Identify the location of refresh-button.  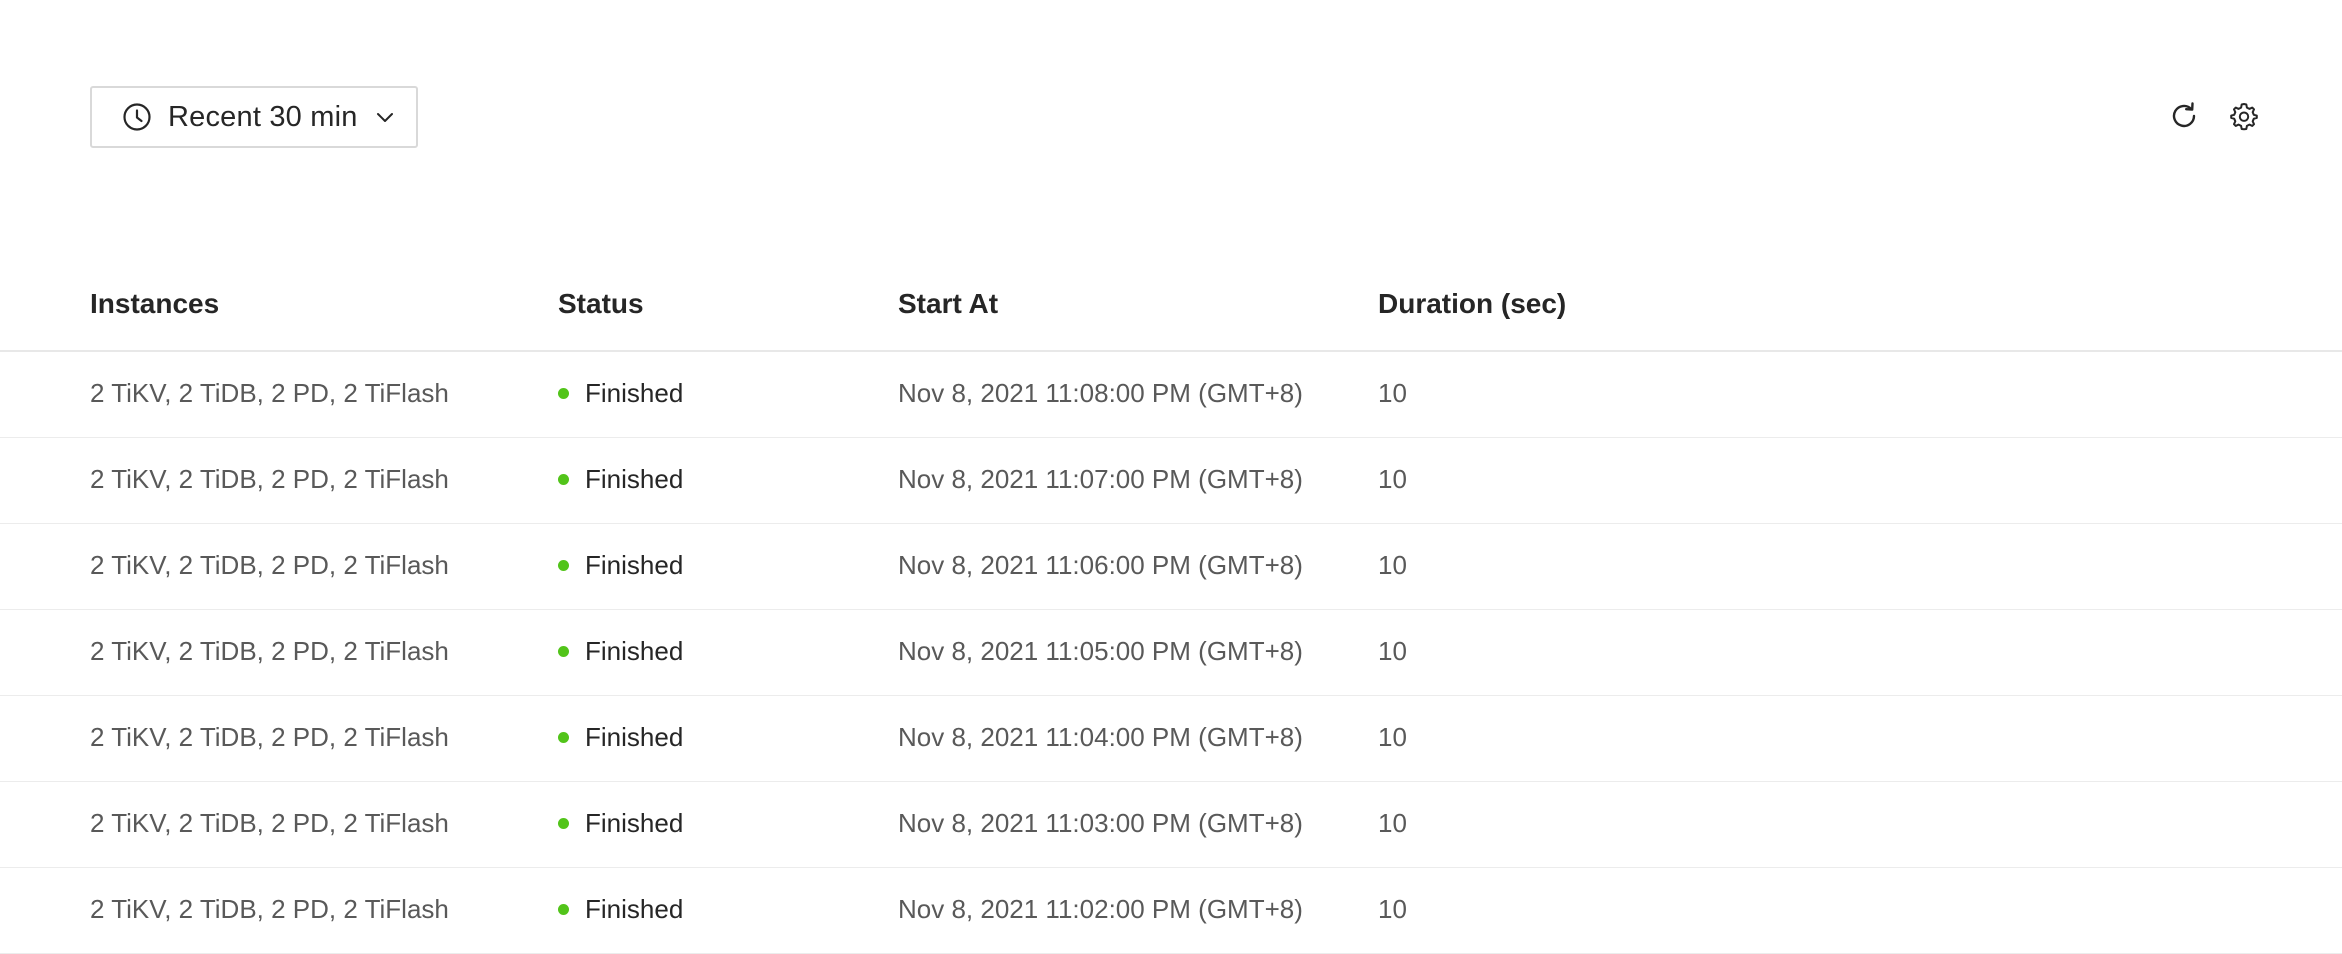
(2184, 118).